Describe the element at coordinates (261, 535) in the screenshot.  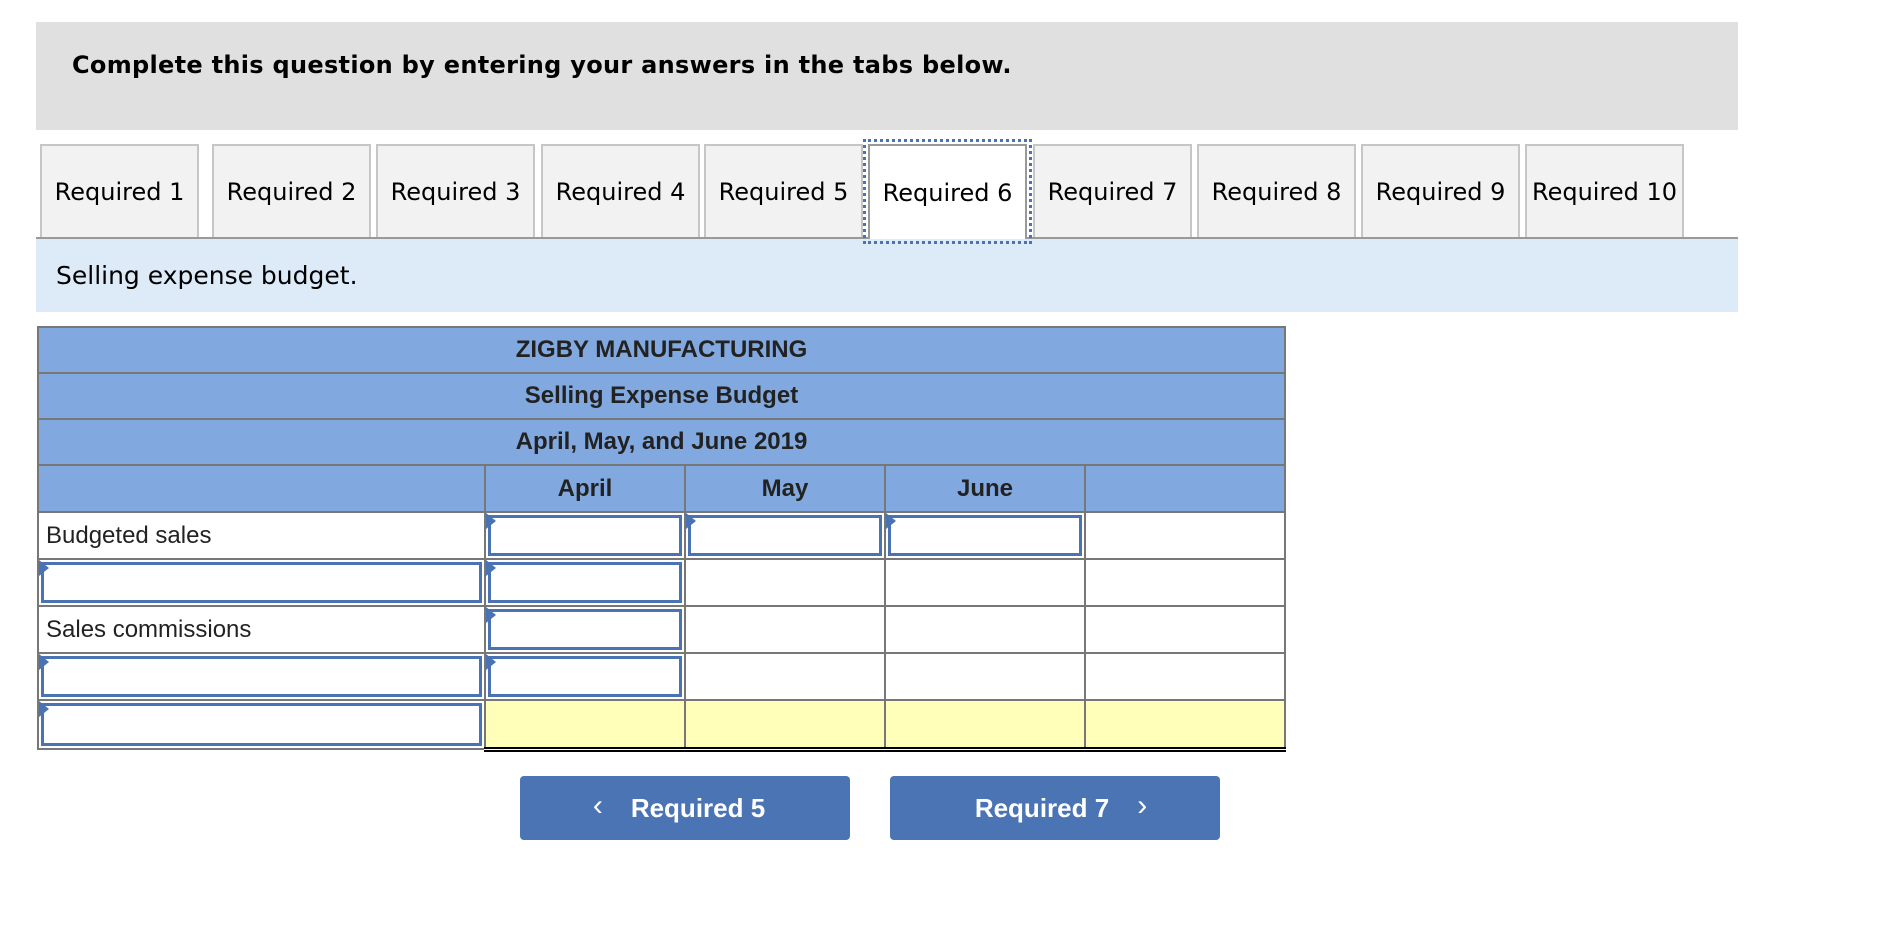
I see `row-label-budgeted-sales: Budgeted sales` at that location.